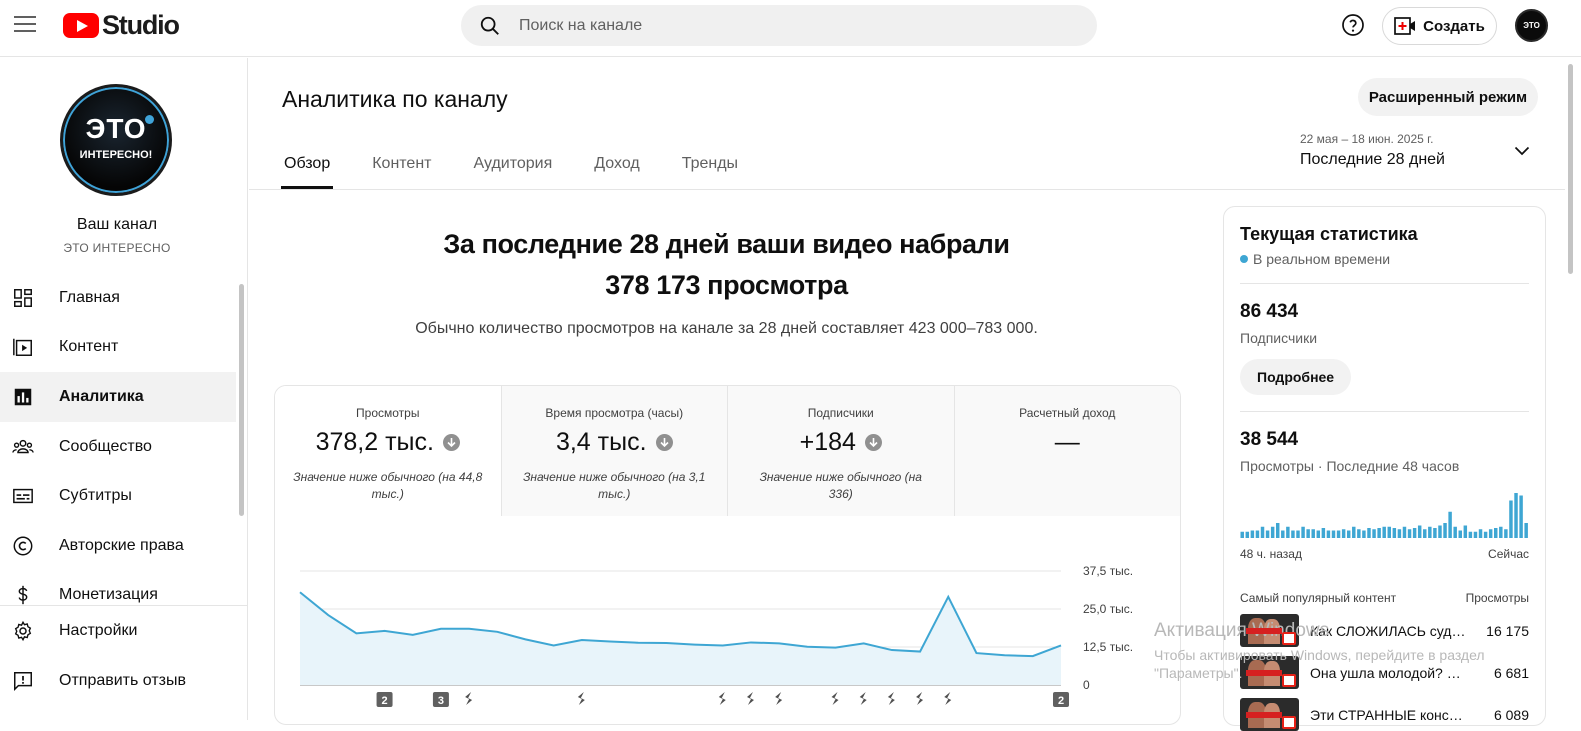  What do you see at coordinates (95, 496) in the screenshot?
I see `sidebar-item-label: Субтитры` at bounding box center [95, 496].